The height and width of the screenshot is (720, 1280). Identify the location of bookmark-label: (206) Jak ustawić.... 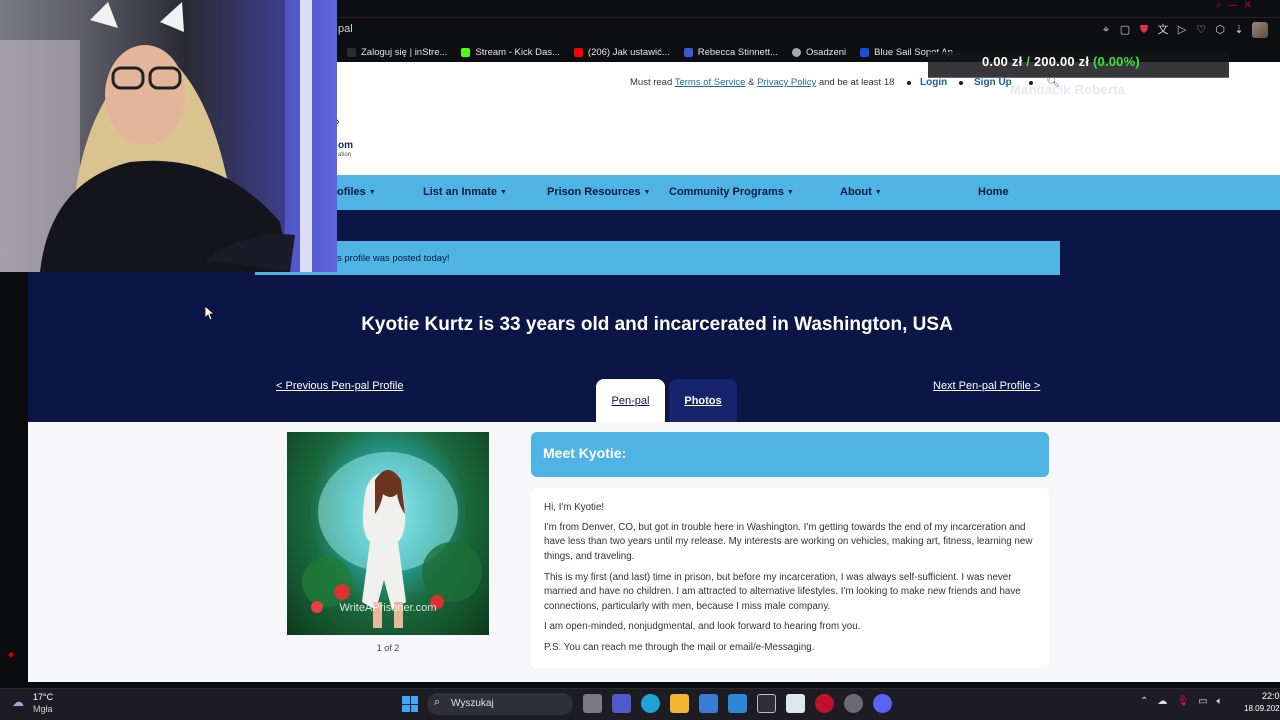
(628, 52).